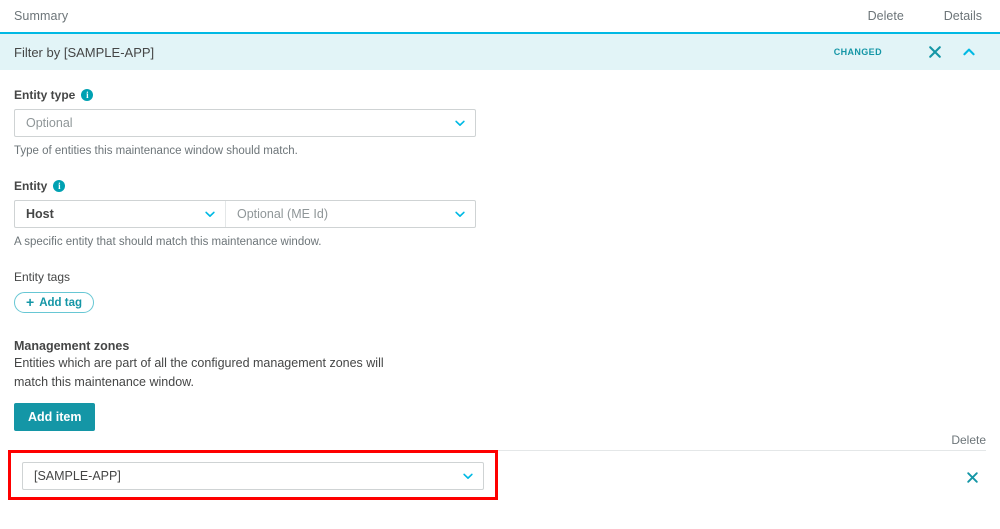 This screenshot has width=1000, height=529. What do you see at coordinates (500, 186) in the screenshot?
I see `entity-label-row: Entity i` at bounding box center [500, 186].